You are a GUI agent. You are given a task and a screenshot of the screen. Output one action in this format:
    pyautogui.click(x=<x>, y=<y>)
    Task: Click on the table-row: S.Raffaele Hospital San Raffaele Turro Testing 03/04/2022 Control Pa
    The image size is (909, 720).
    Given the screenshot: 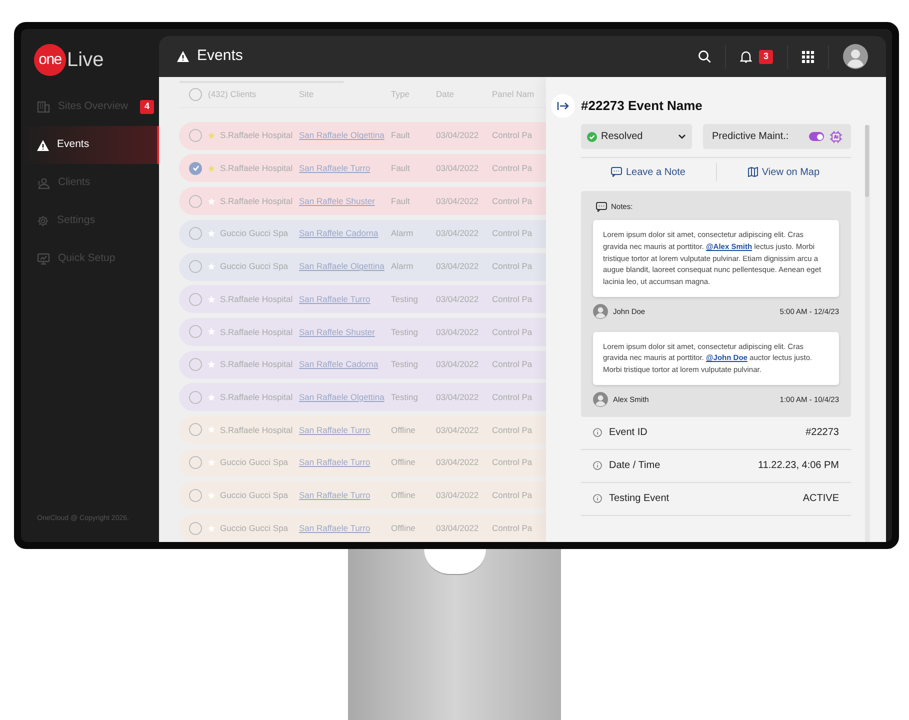 What is the action you would take?
    pyautogui.click(x=362, y=299)
    